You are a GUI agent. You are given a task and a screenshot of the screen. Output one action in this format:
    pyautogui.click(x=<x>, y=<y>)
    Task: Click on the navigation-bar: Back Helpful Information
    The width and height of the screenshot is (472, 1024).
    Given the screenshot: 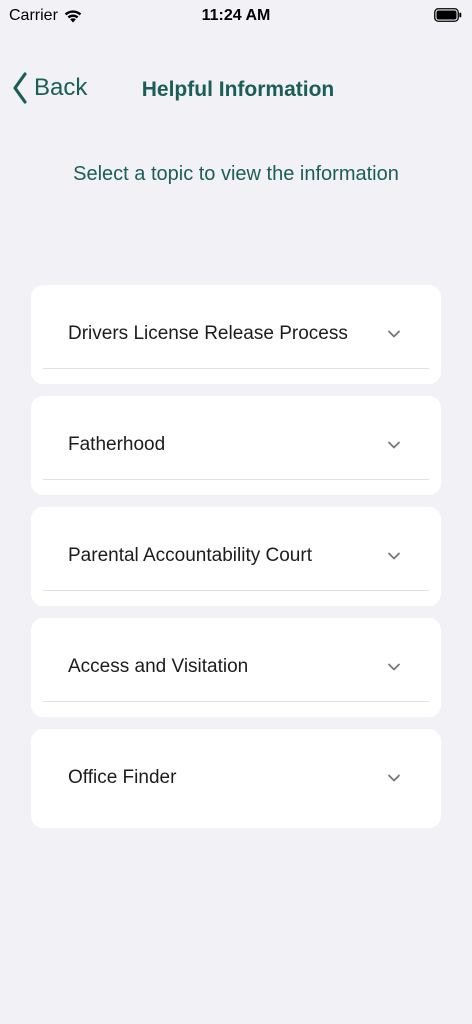 What is the action you would take?
    pyautogui.click(x=236, y=90)
    